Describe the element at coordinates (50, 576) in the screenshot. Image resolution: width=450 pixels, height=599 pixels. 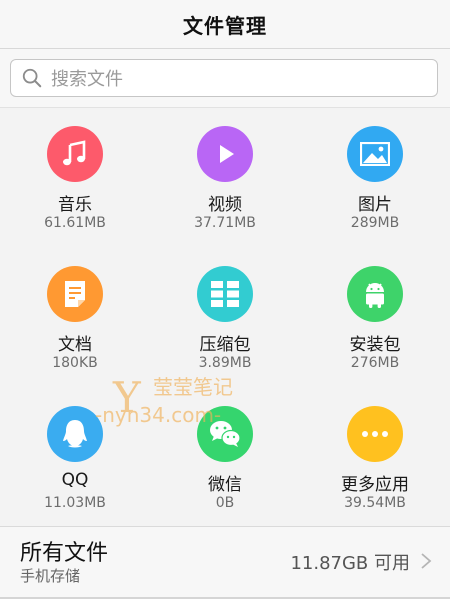
I see `storage-subtitle: 手机存储` at that location.